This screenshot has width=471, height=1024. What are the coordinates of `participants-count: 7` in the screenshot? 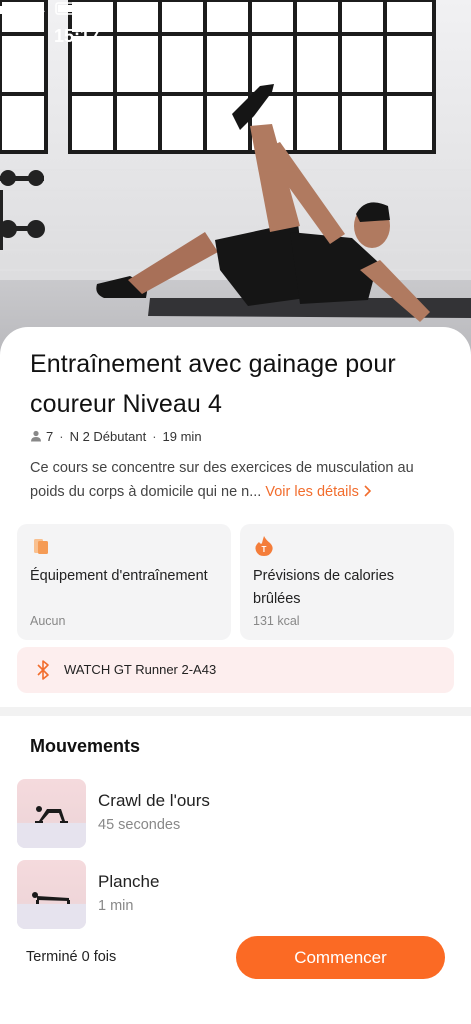 It's located at (50, 436).